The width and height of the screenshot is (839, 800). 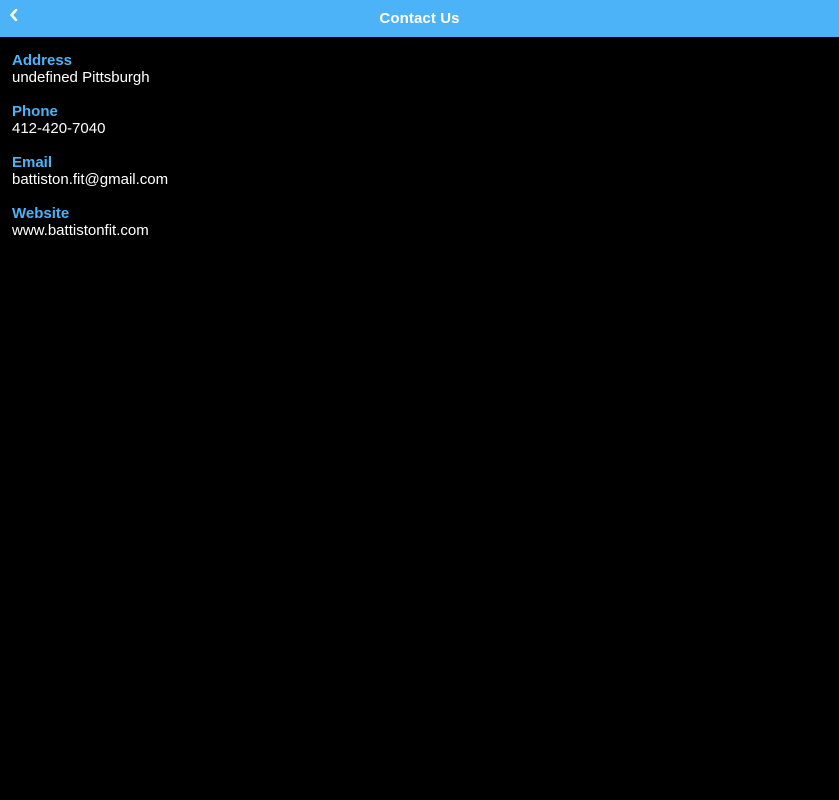 I want to click on chevron-left-icon, so click(x=14, y=15).